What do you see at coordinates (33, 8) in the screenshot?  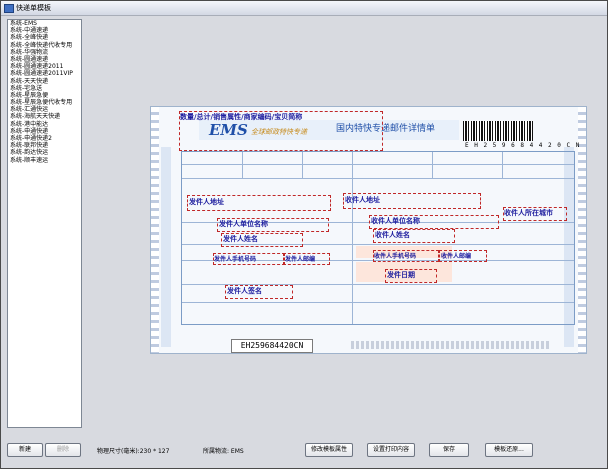 I see `window-title: 快递单模板` at bounding box center [33, 8].